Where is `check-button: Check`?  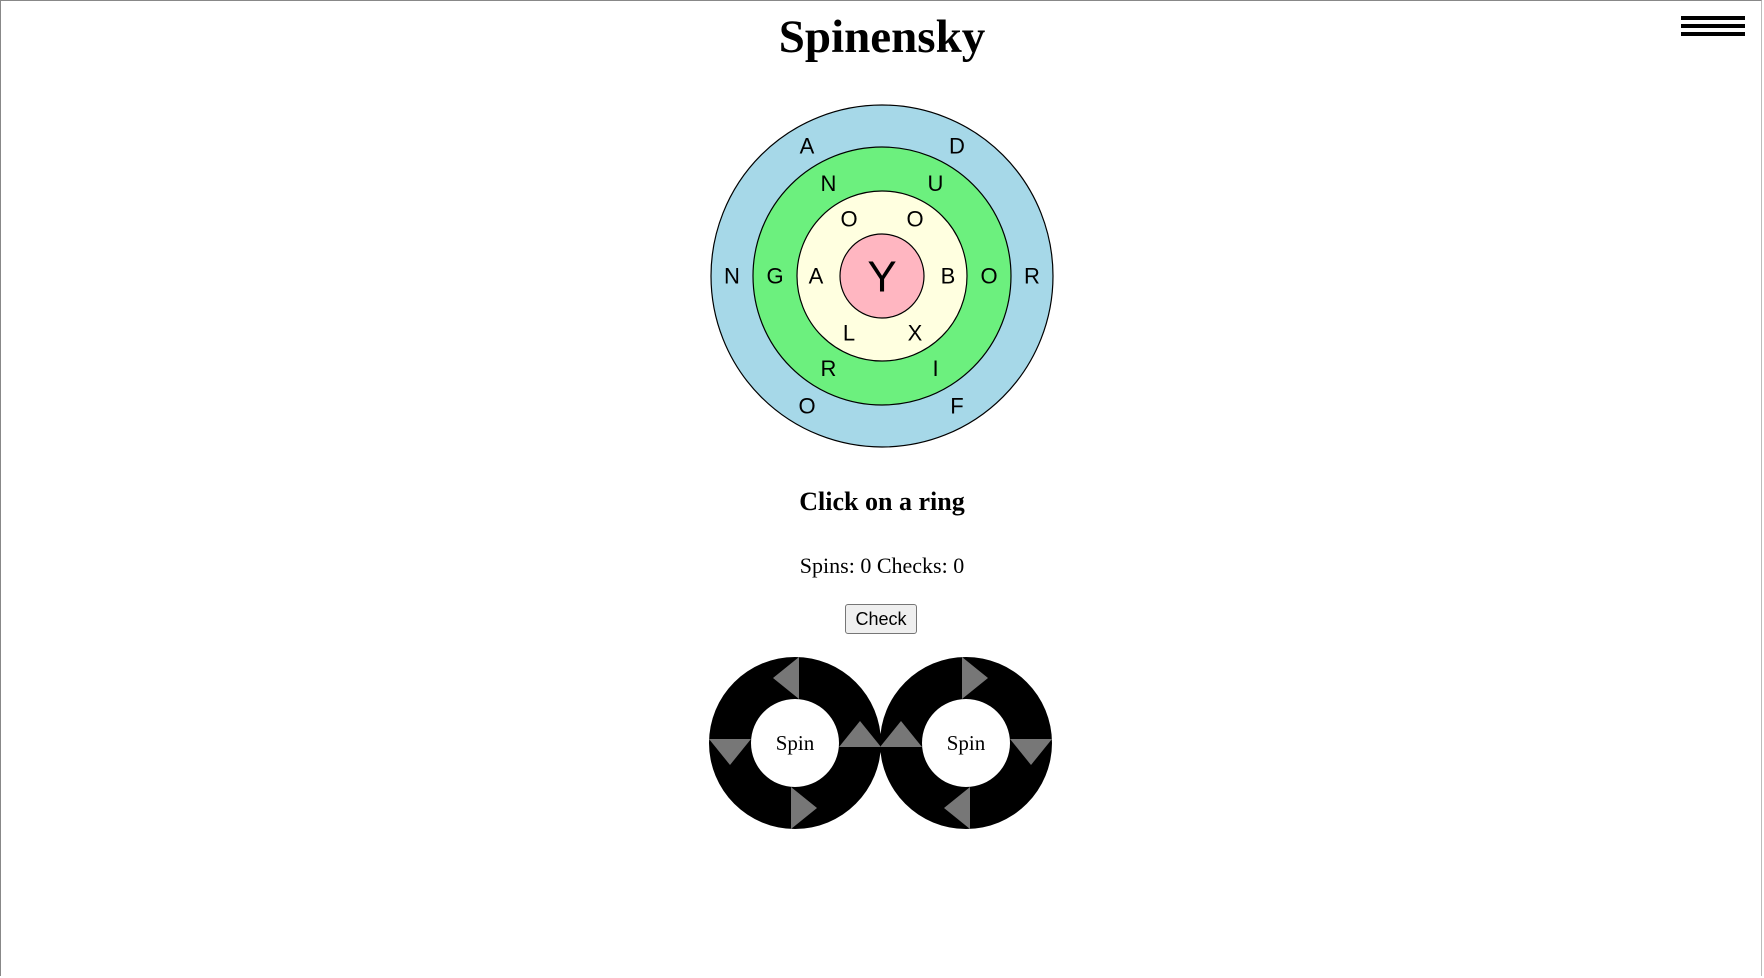
check-button: Check is located at coordinates (881, 619).